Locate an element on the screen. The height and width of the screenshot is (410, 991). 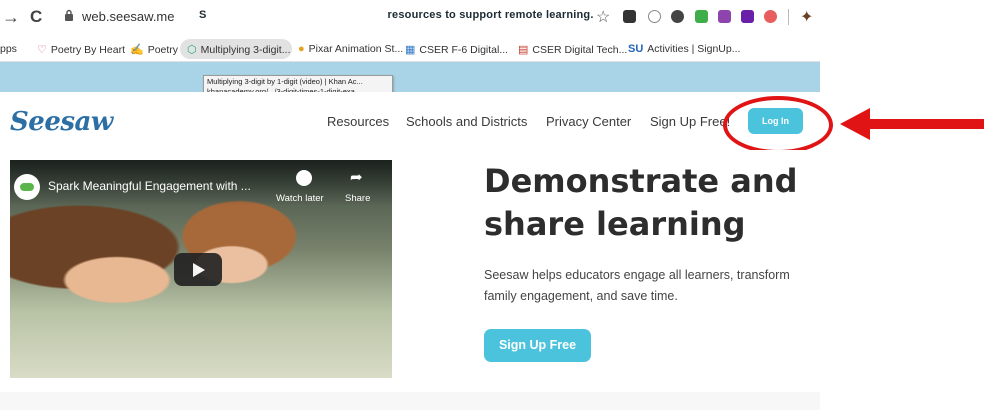
address-bar: web.seesaw.me is located at coordinates (128, 16).